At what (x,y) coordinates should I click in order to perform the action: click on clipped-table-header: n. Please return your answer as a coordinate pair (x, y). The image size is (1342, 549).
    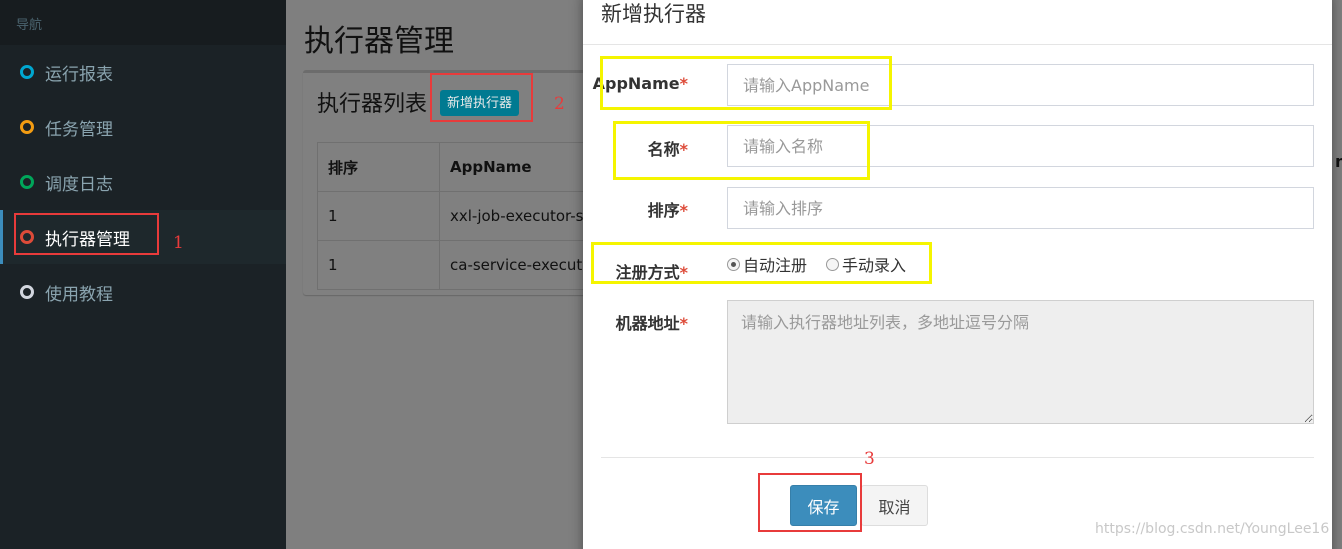
    Looking at the image, I should click on (1338, 161).